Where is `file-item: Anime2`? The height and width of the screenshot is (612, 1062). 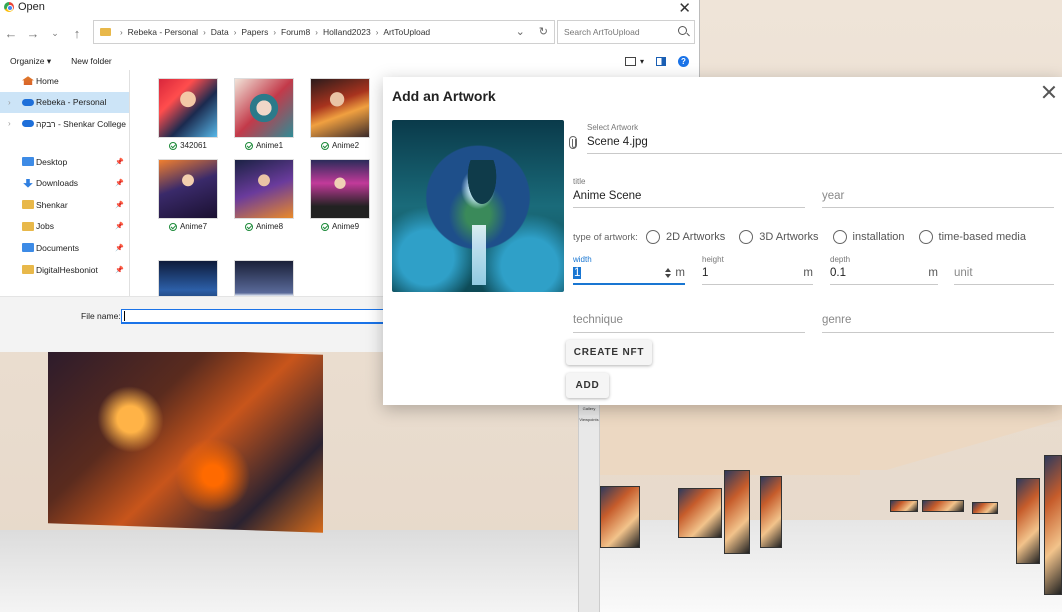
file-item: Anime2 is located at coordinates (340, 114).